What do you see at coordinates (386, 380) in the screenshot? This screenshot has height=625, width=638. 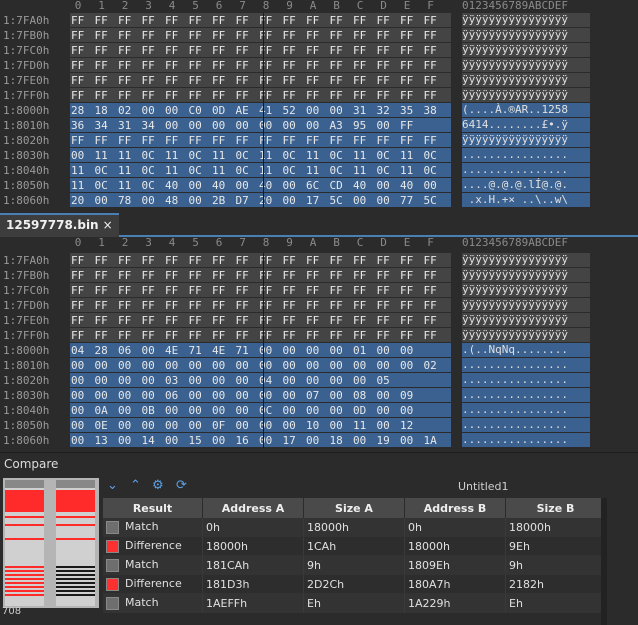 I see `hex-byte: 05` at bounding box center [386, 380].